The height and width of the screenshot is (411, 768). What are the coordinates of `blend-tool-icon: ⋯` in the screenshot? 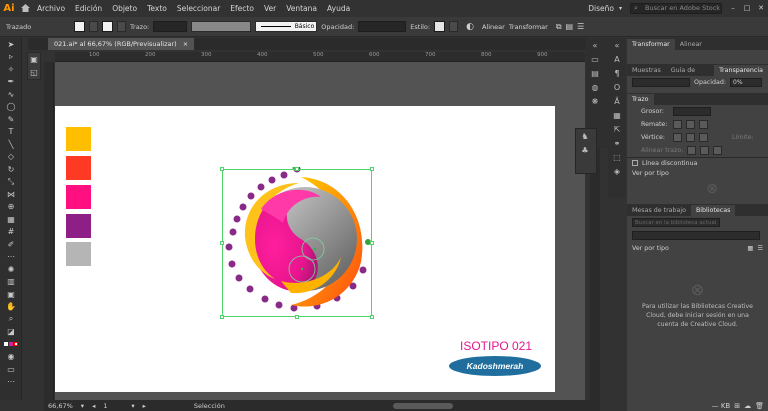 It's located at (11, 257).